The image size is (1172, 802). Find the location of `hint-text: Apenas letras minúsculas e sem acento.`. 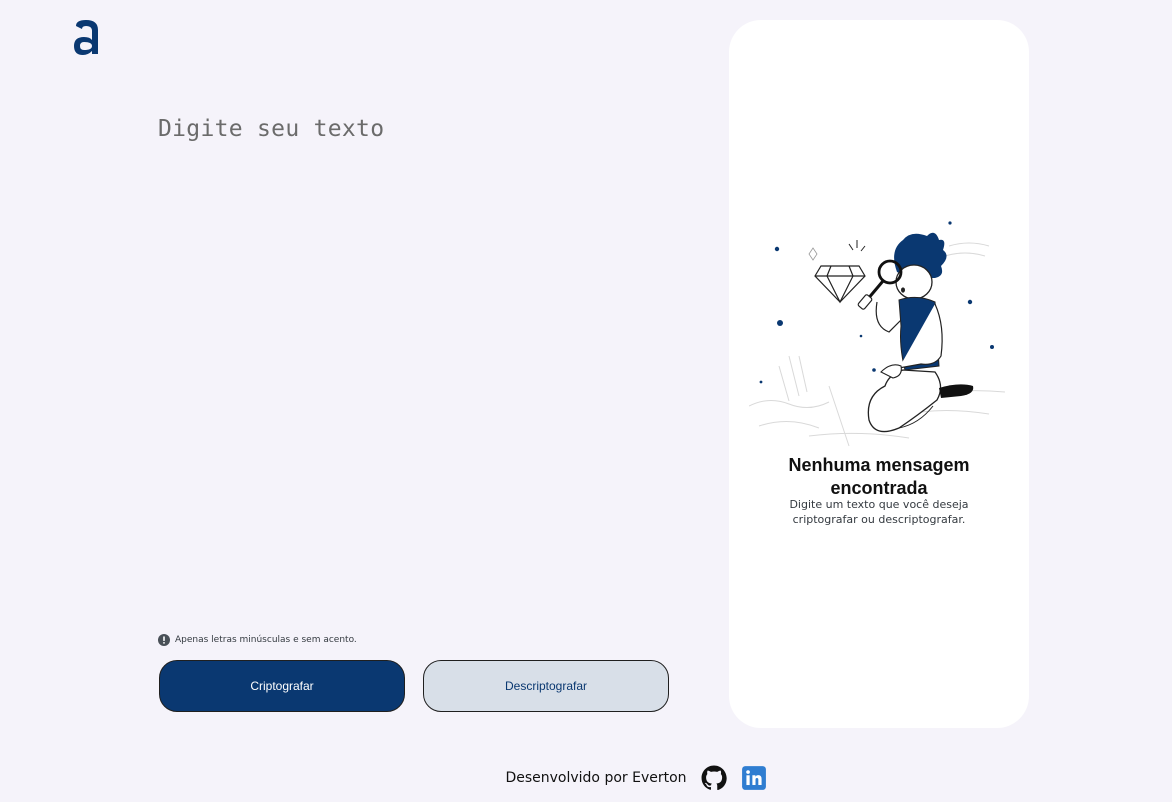

hint-text: Apenas letras minúsculas e sem acento. is located at coordinates (266, 640).